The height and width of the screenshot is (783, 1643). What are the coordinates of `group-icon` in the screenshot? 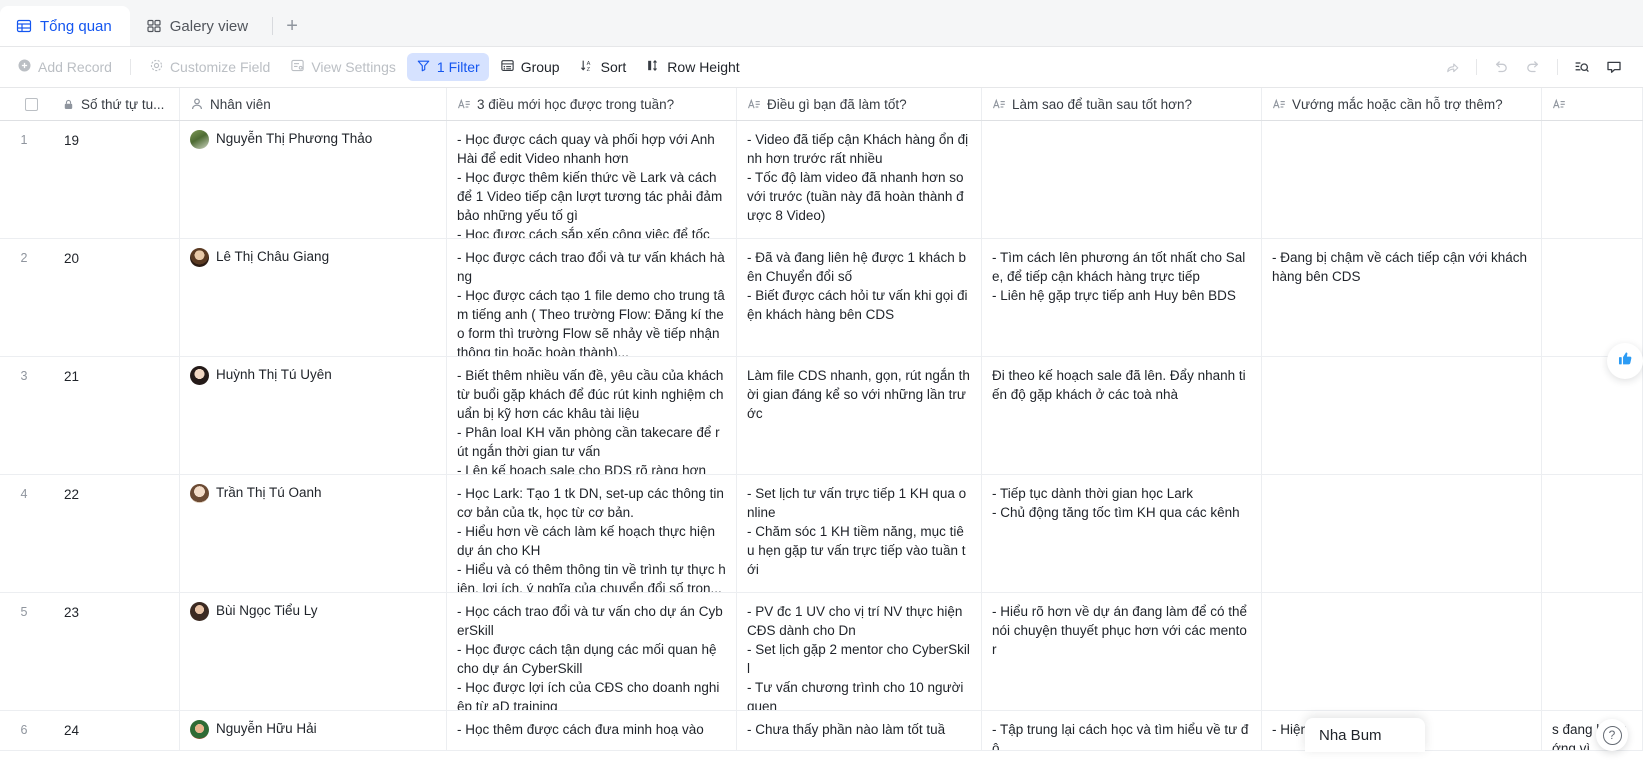 It's located at (507, 67).